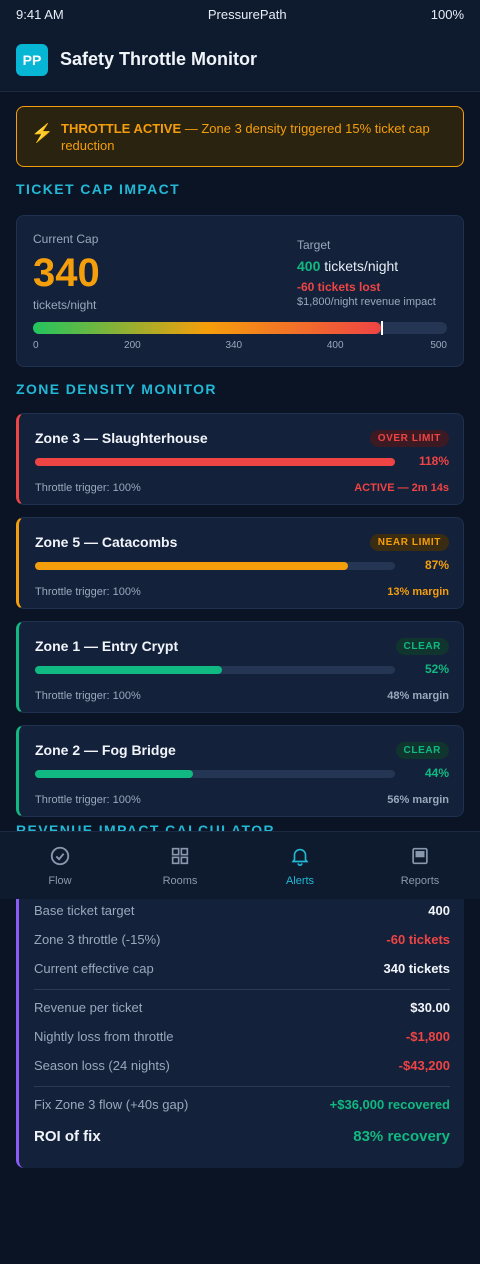 The height and width of the screenshot is (1264, 480). I want to click on page-title: Safety Throttle Monitor, so click(158, 59).